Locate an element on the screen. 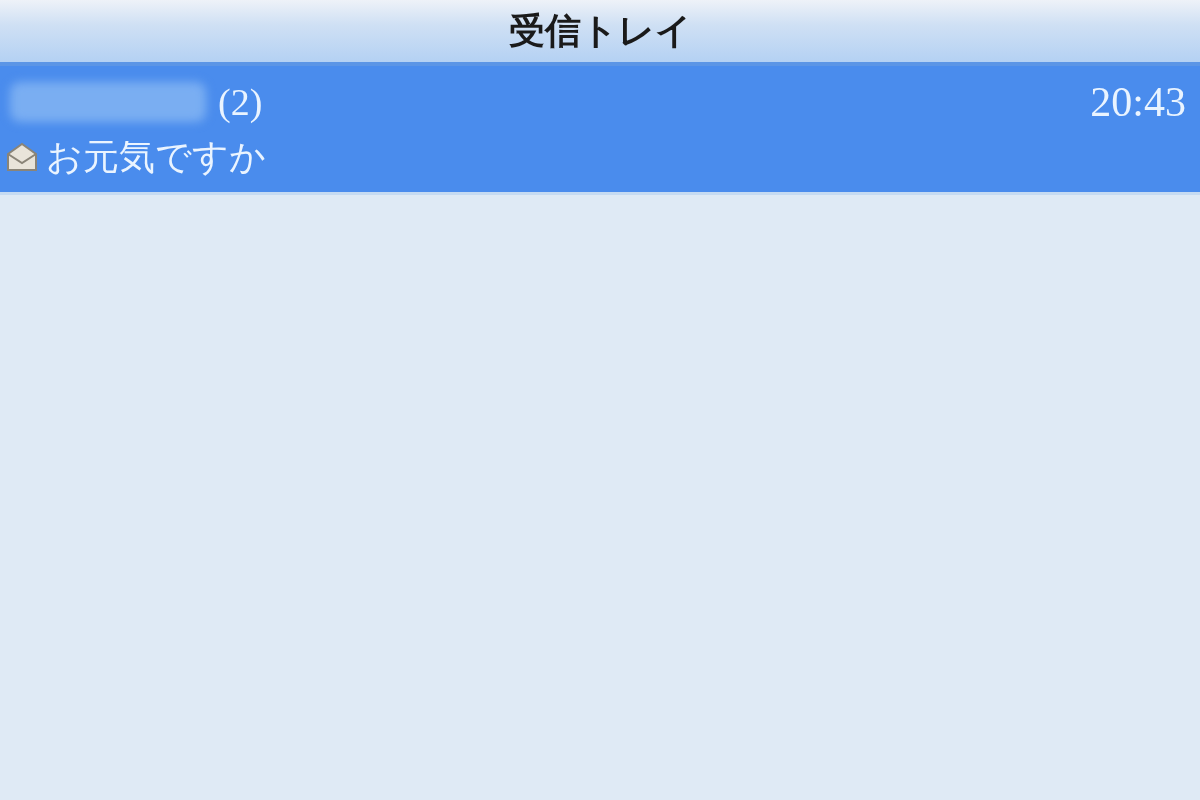 Image resolution: width=1200 pixels, height=800 pixels. message-count: (2) is located at coordinates (240, 101).